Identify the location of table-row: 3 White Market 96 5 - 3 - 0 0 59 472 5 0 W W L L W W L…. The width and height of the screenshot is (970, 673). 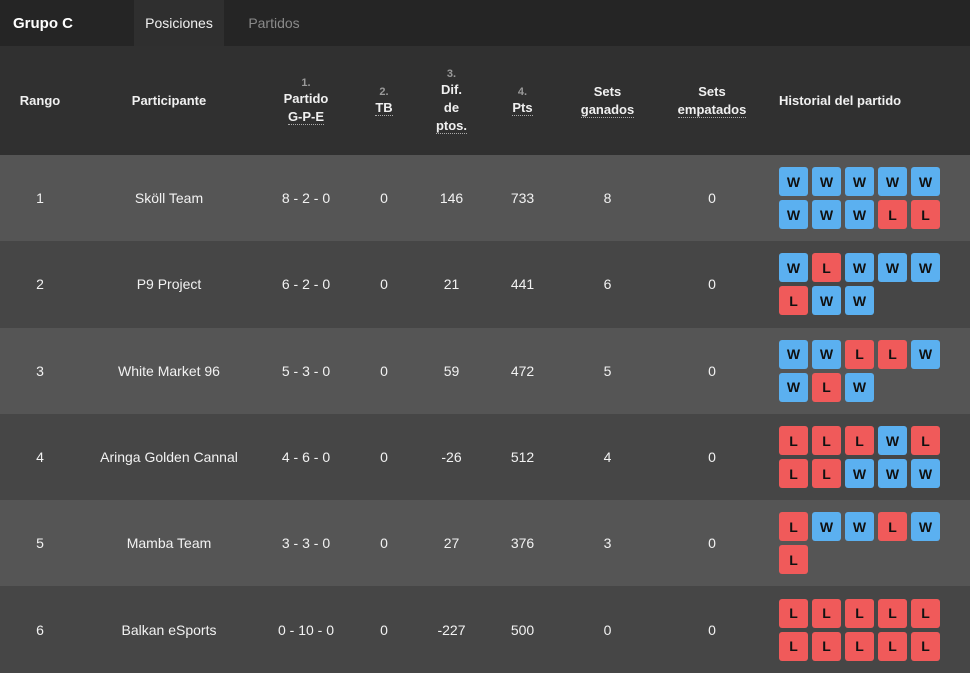
(485, 370).